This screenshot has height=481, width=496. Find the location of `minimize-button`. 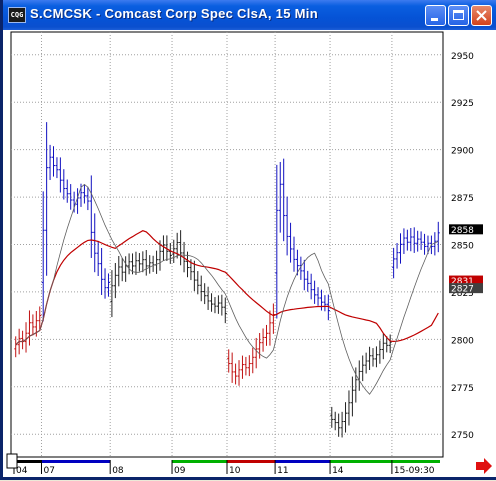

minimize-button is located at coordinates (435, 15).